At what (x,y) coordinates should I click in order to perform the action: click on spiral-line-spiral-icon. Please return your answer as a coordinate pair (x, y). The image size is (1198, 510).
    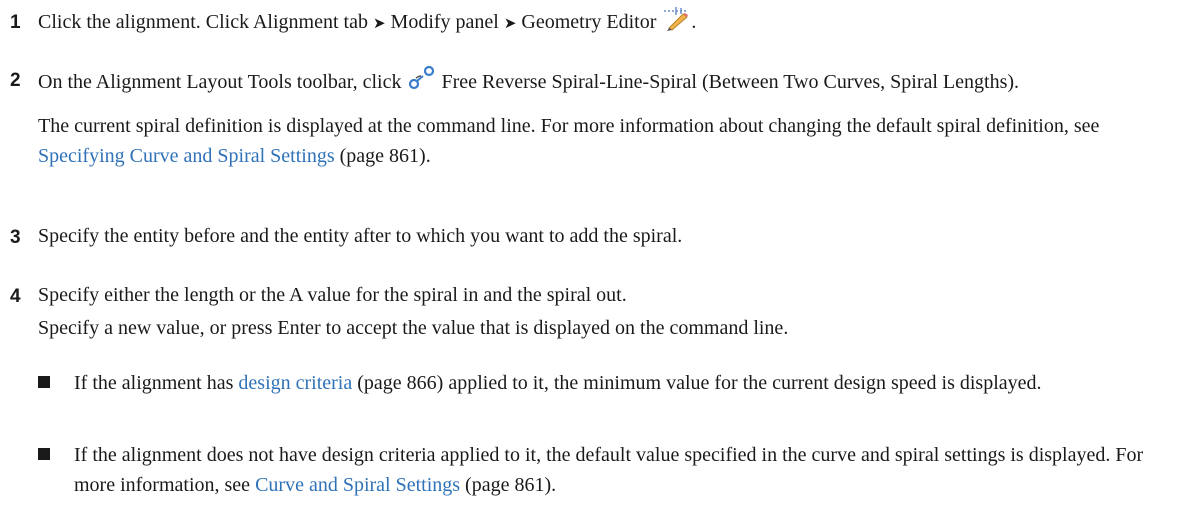
    Looking at the image, I should click on (422, 82).